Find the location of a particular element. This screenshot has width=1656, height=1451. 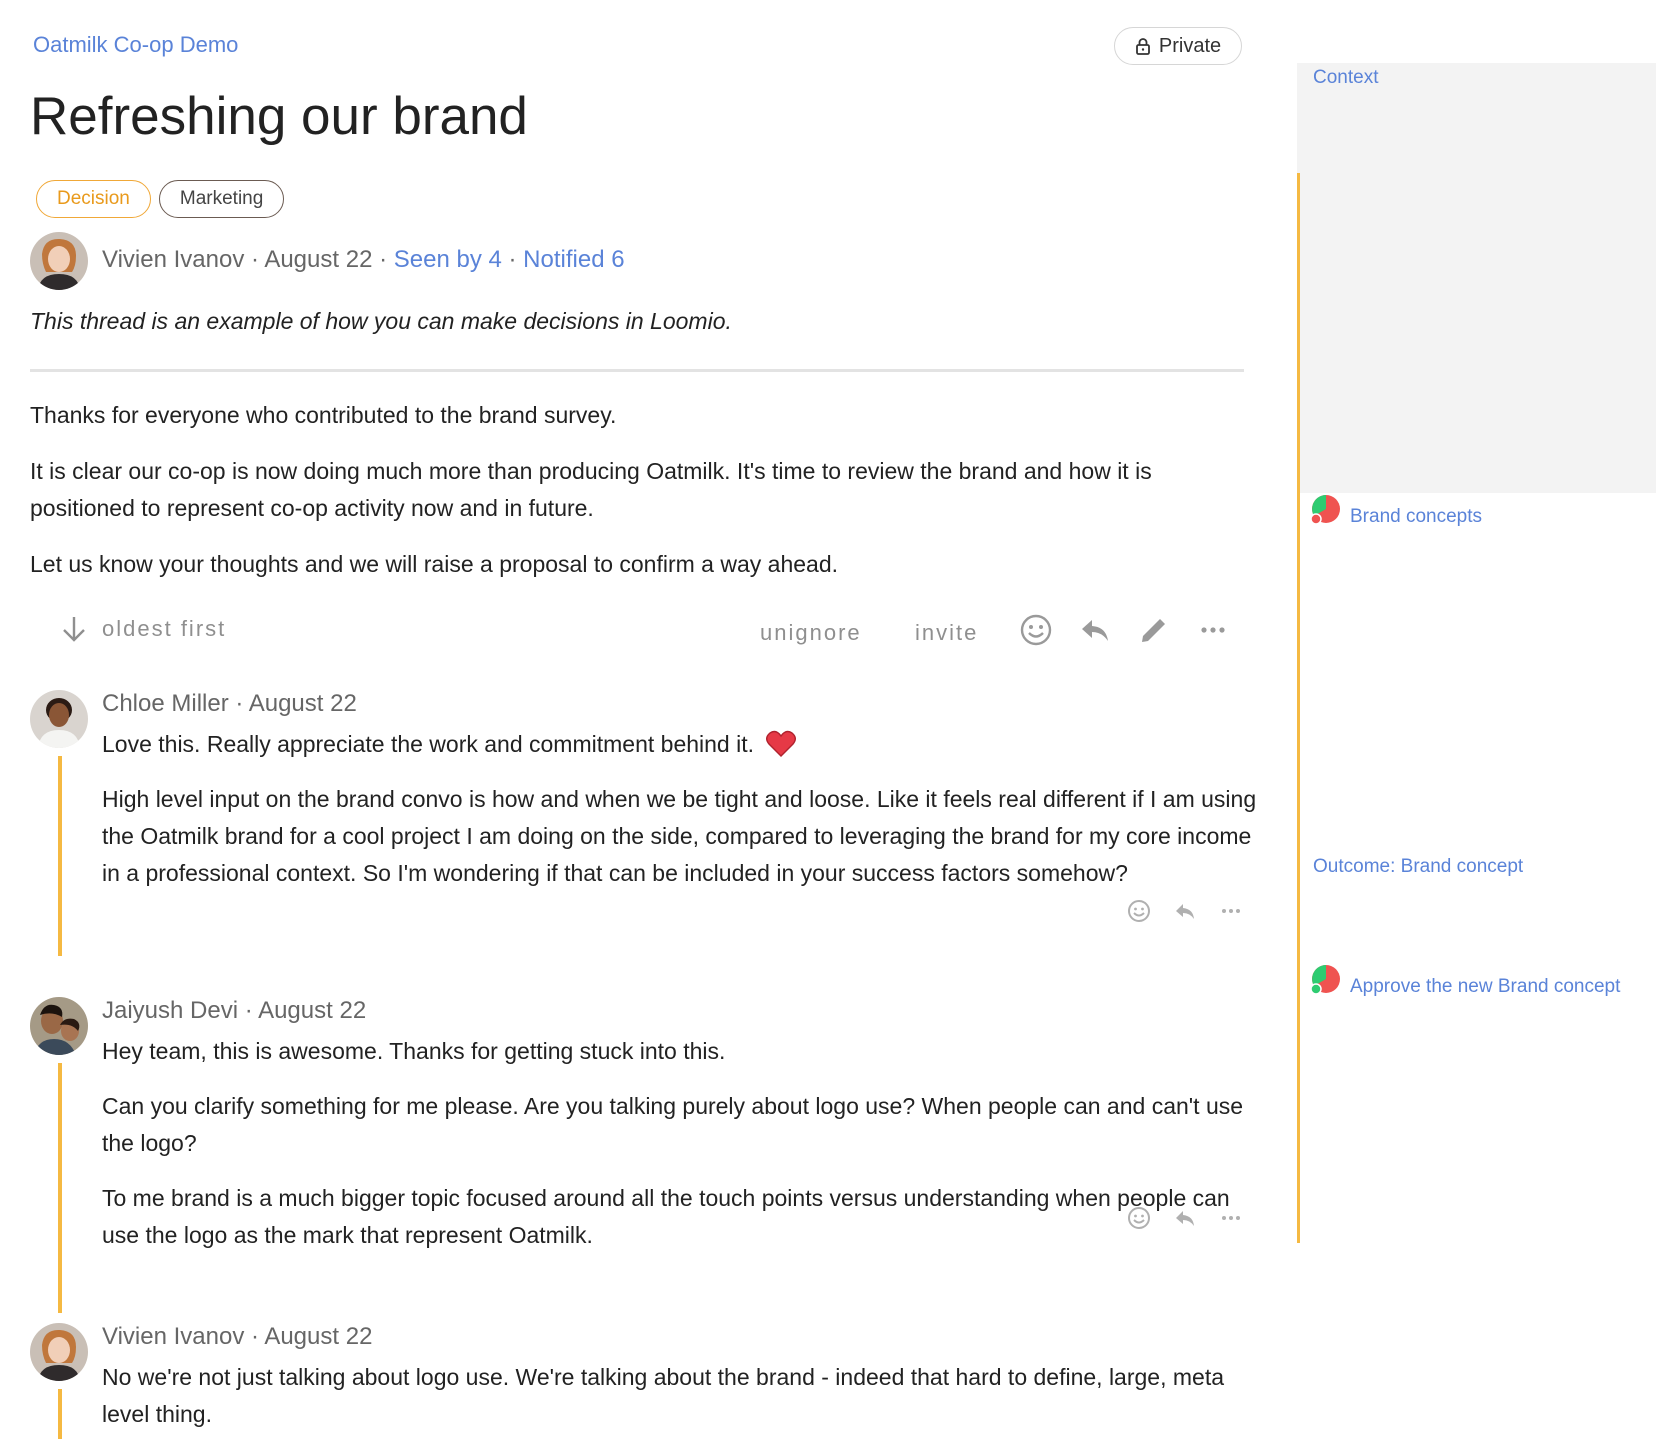

lock-icon is located at coordinates (1142, 46).